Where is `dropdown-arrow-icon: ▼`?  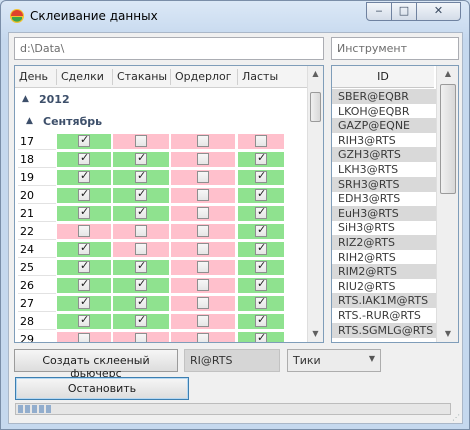 dropdown-arrow-icon: ▼ is located at coordinates (372, 360).